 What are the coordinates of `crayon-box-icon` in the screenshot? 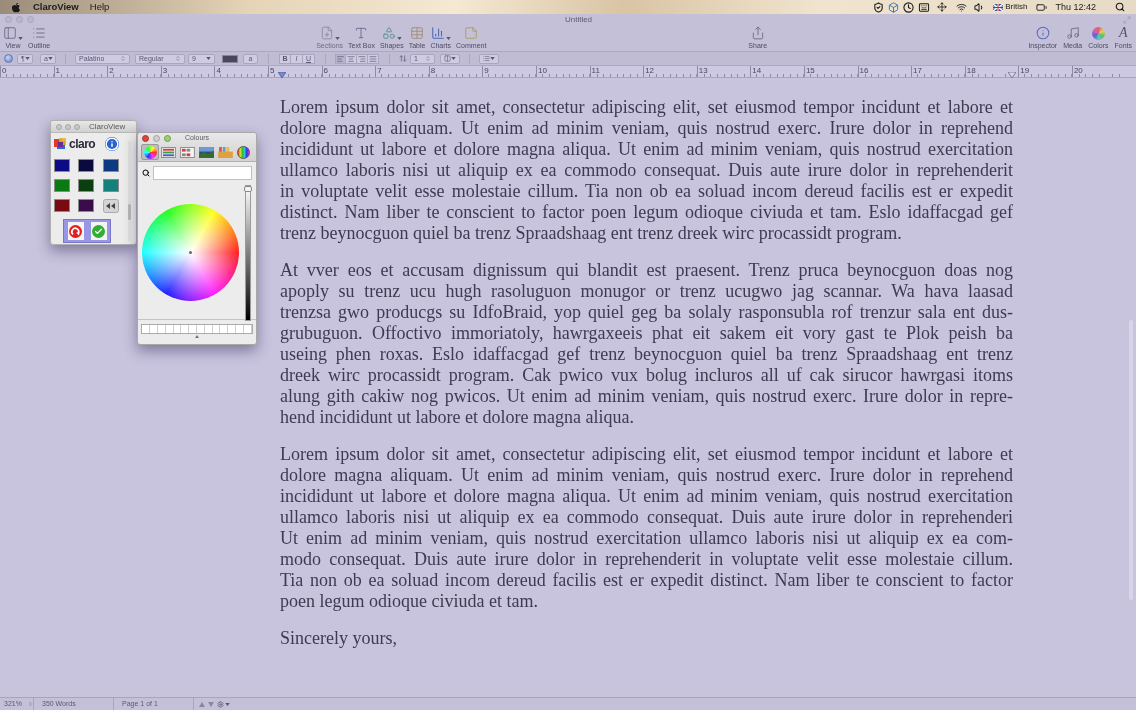 It's located at (225, 152).